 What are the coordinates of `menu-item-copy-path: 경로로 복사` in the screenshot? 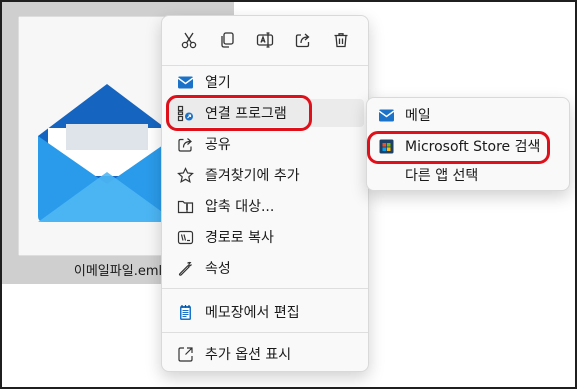 It's located at (265, 237).